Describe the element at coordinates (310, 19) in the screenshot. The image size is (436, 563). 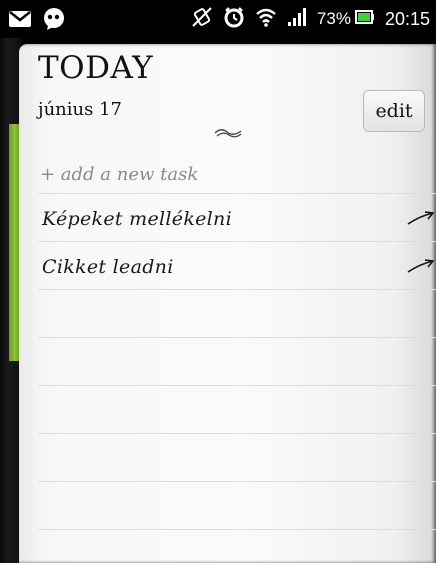
I see `status-bar-system: 73% 20:15` at that location.